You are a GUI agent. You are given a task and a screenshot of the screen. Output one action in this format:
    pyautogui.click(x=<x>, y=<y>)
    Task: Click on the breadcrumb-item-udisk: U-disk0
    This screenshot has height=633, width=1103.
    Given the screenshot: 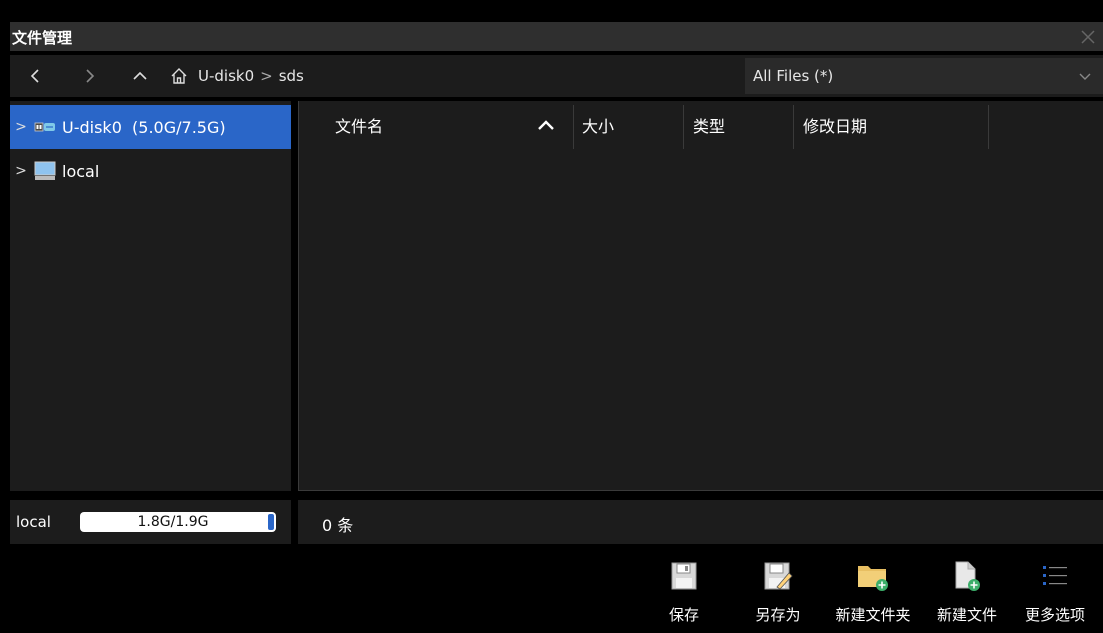 What is the action you would take?
    pyautogui.click(x=226, y=76)
    